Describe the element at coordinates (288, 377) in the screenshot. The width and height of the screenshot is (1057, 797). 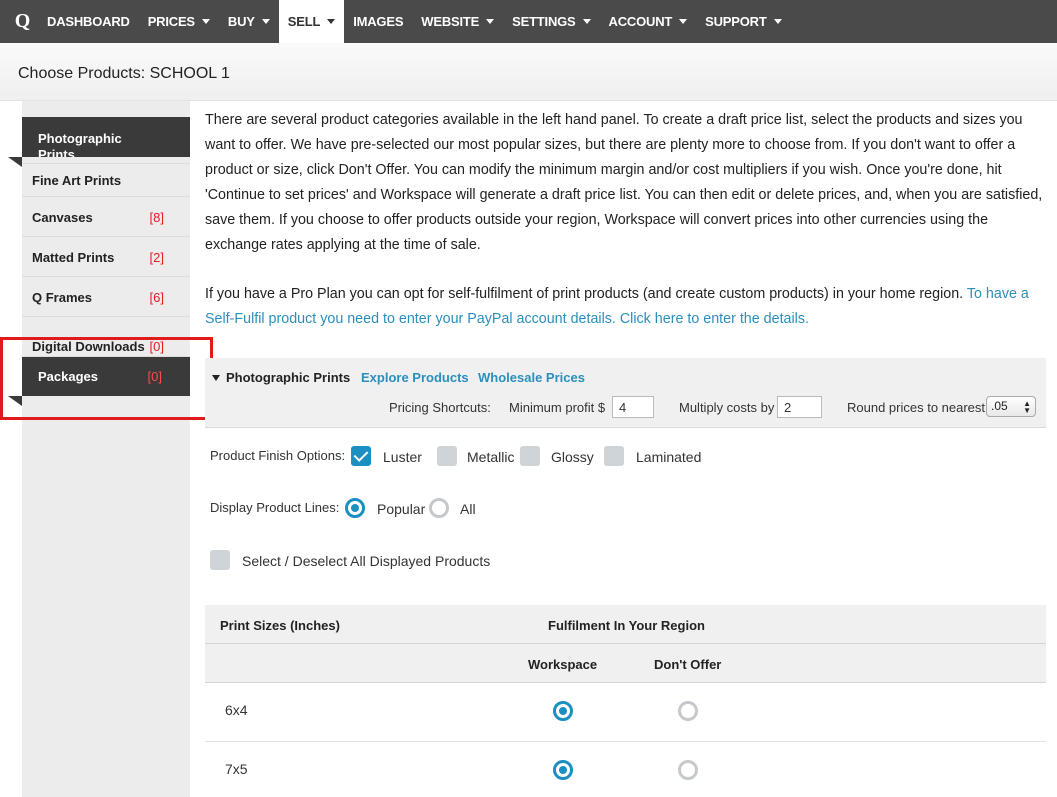
I see `section-title: Photographic Prints` at that location.